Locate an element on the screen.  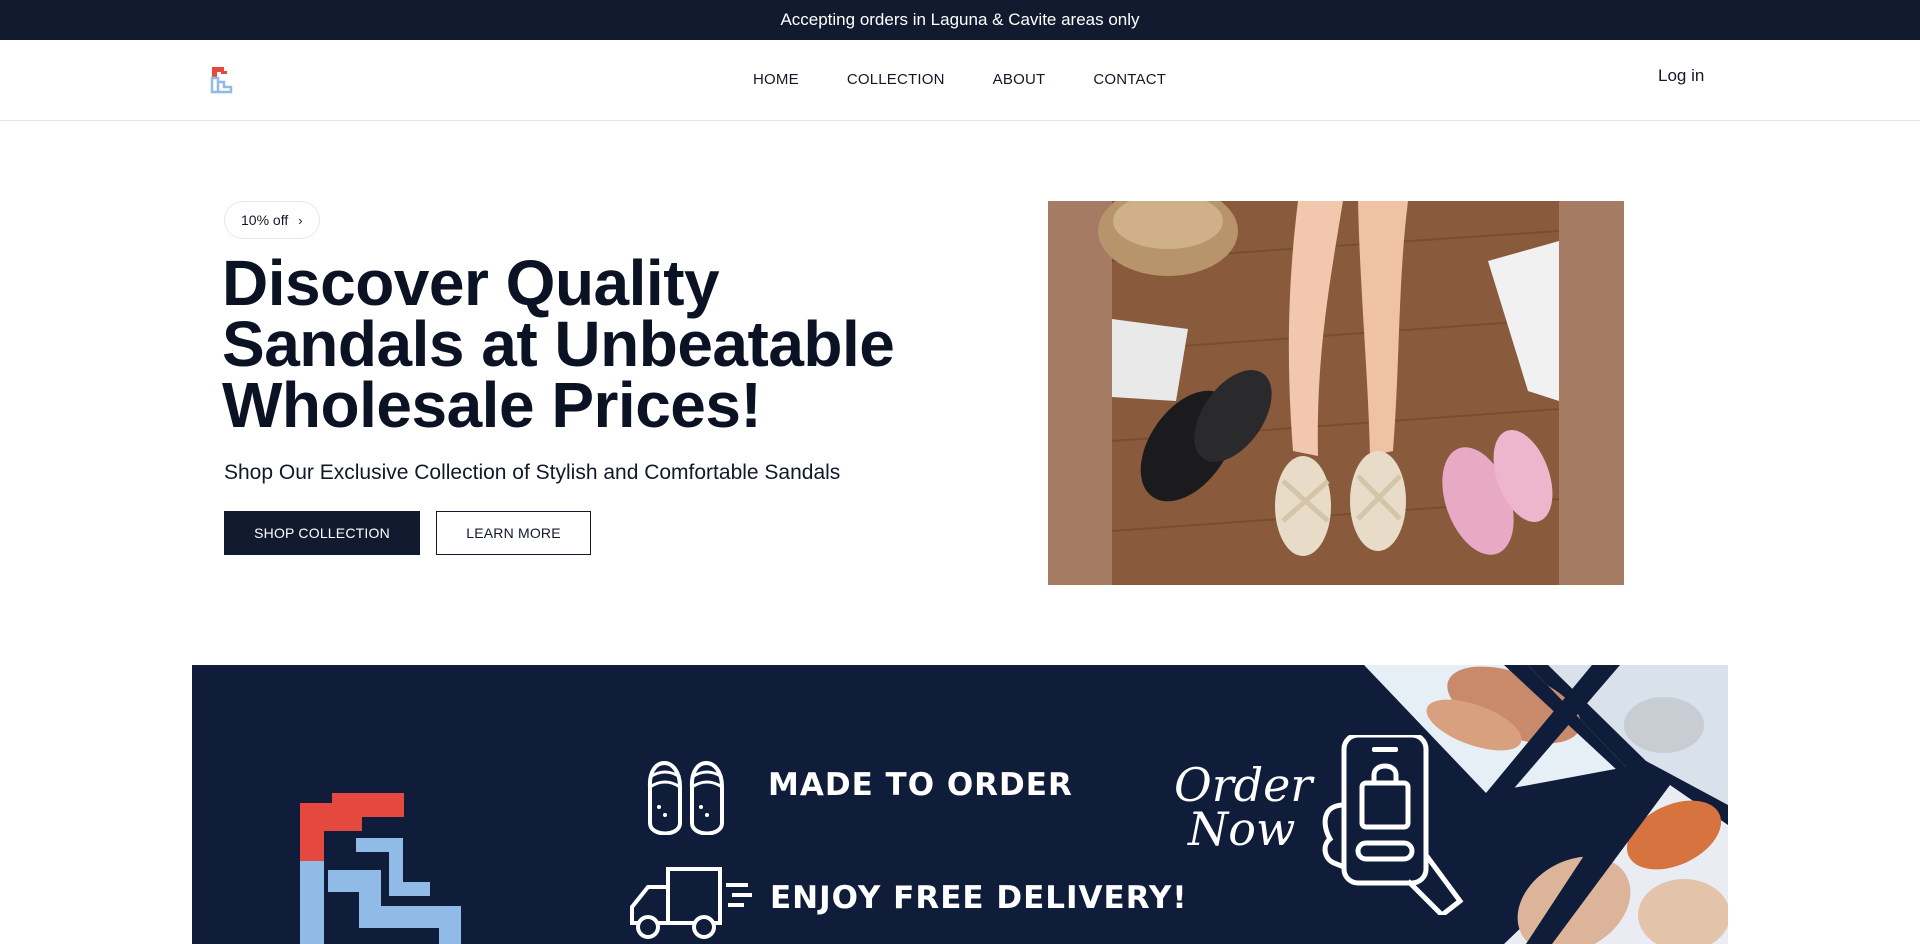
order-now-line-2: Now is located at coordinates (1242, 829).